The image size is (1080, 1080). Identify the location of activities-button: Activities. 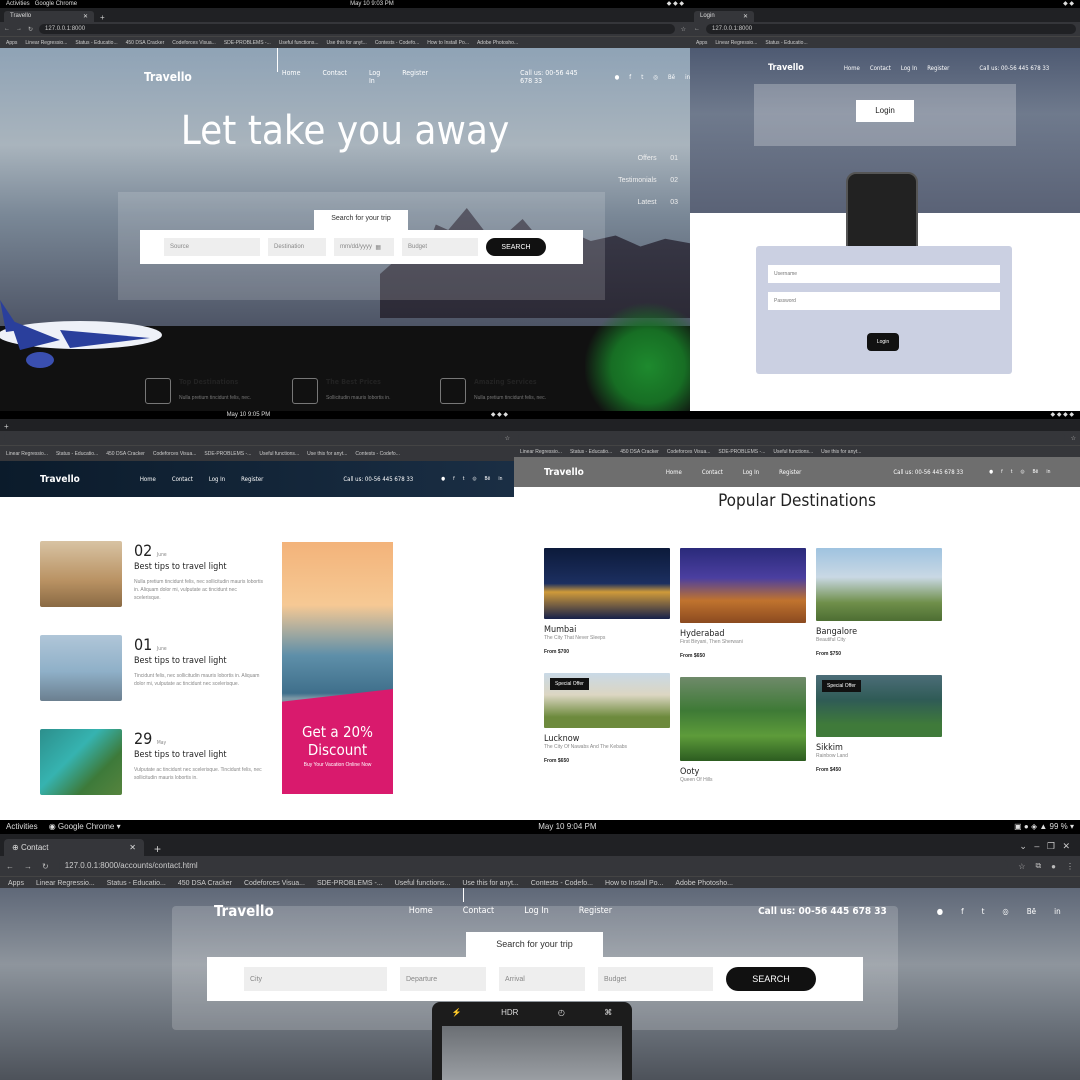
(18, 4).